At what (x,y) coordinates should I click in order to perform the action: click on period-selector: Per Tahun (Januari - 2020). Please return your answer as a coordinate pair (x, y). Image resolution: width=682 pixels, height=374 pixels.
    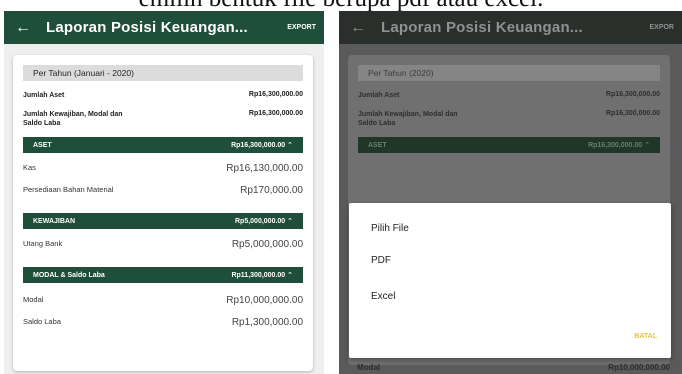
    Looking at the image, I should click on (163, 73).